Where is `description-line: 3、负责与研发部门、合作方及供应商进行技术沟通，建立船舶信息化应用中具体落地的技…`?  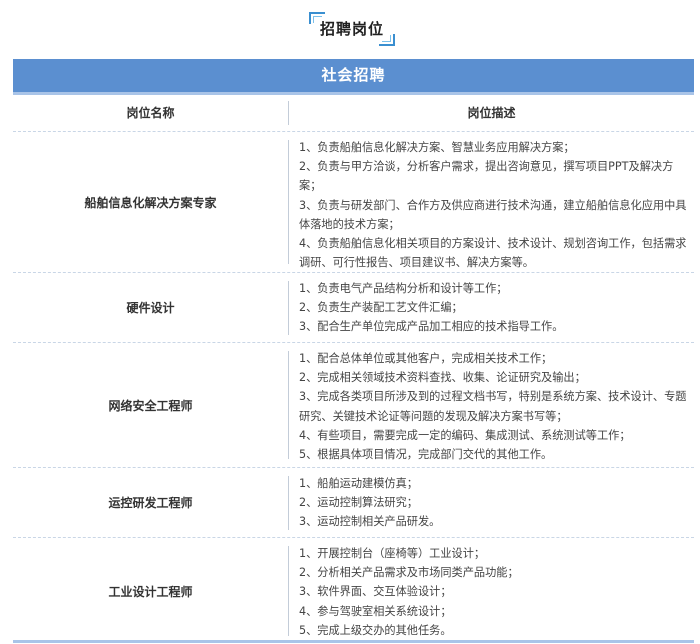 description-line: 3、负责与研发部门、合作方及供应商进行技术沟通，建立船舶信息化应用中具体落地的技… is located at coordinates (493, 214).